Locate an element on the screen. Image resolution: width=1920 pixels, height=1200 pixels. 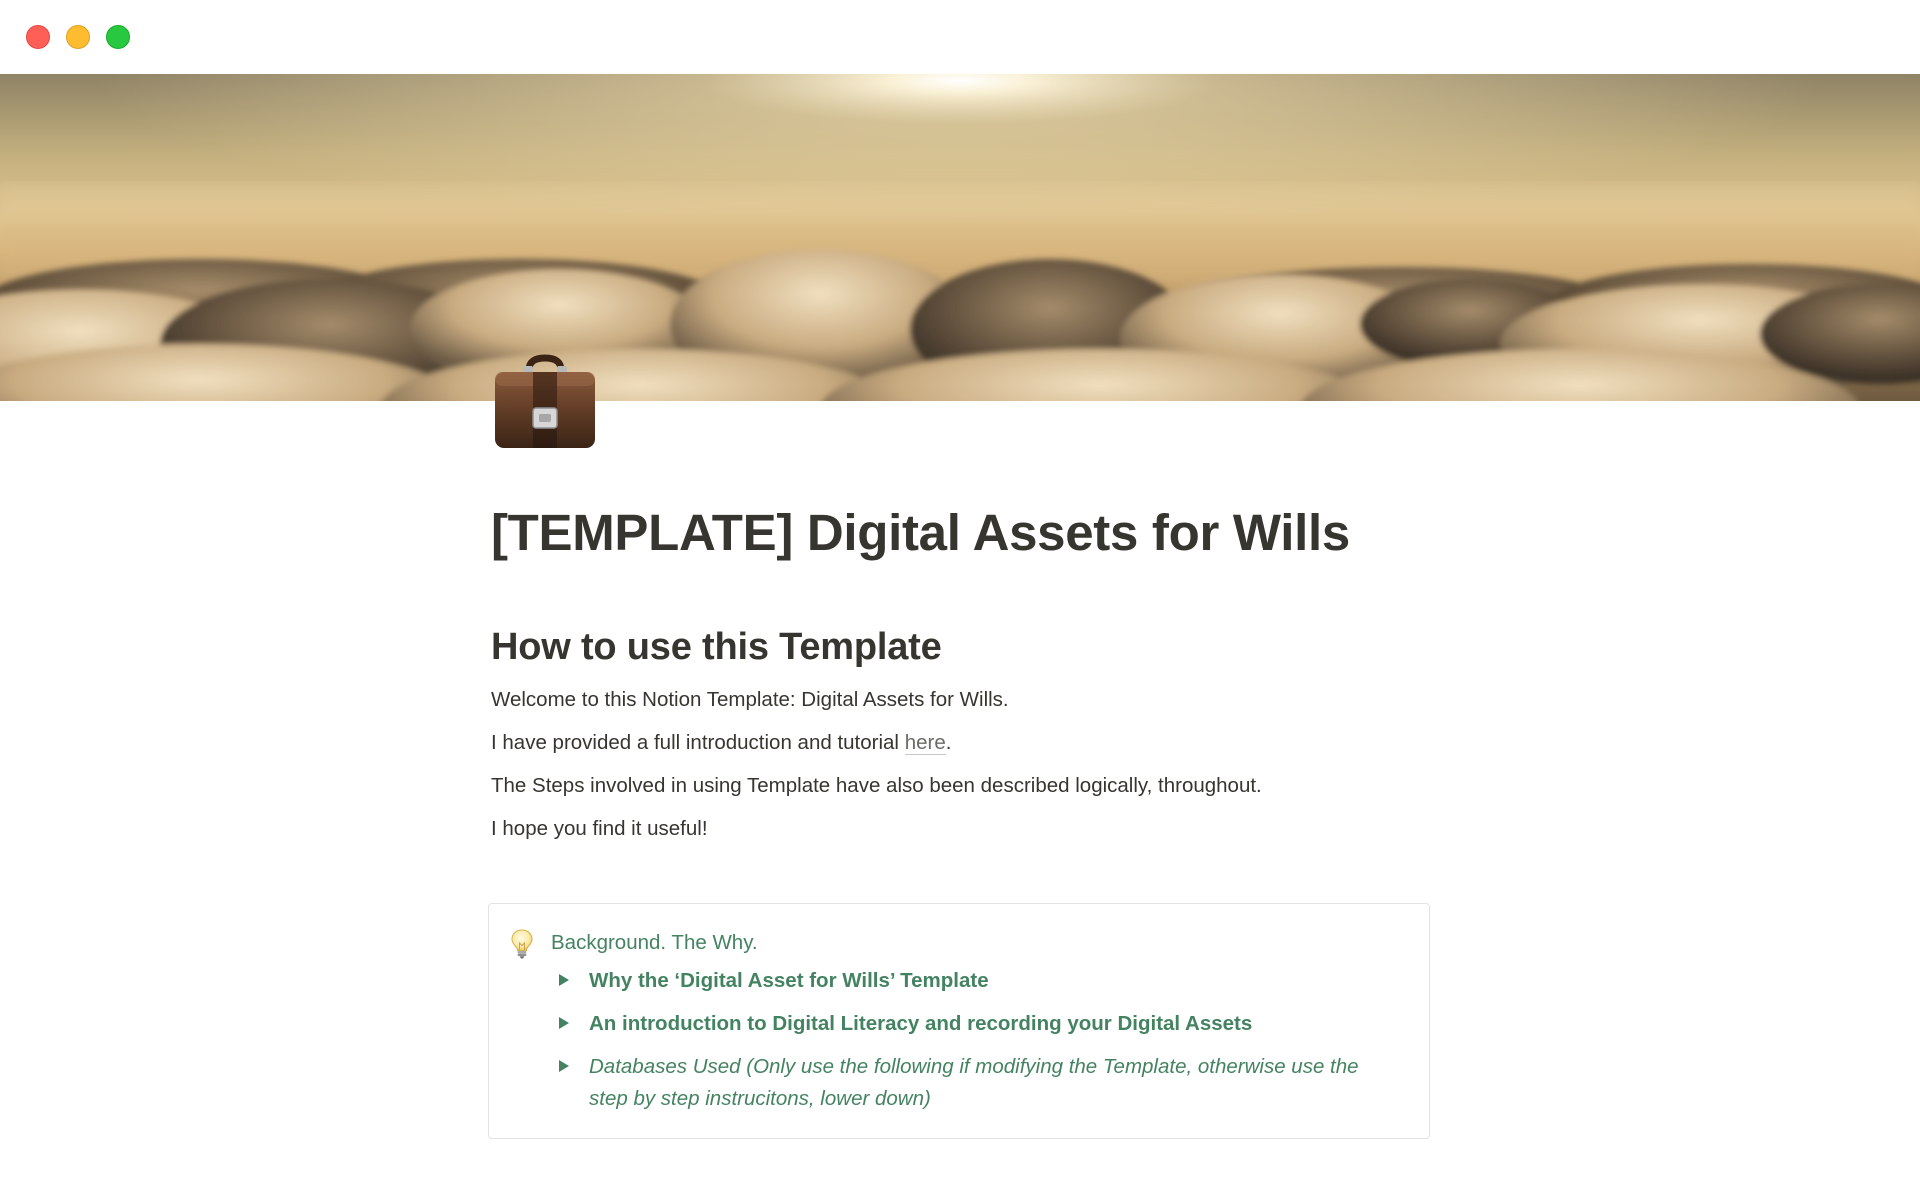
callout-title: Background. The Why. is located at coordinates (654, 943).